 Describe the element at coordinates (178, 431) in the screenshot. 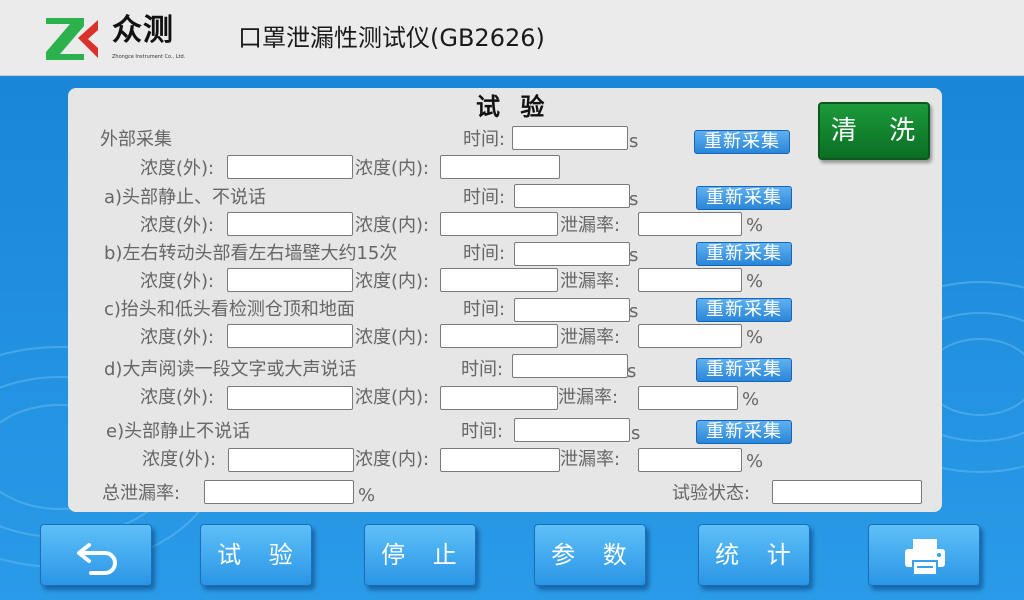

I see `section-label-e: e)头部静止不说话` at that location.